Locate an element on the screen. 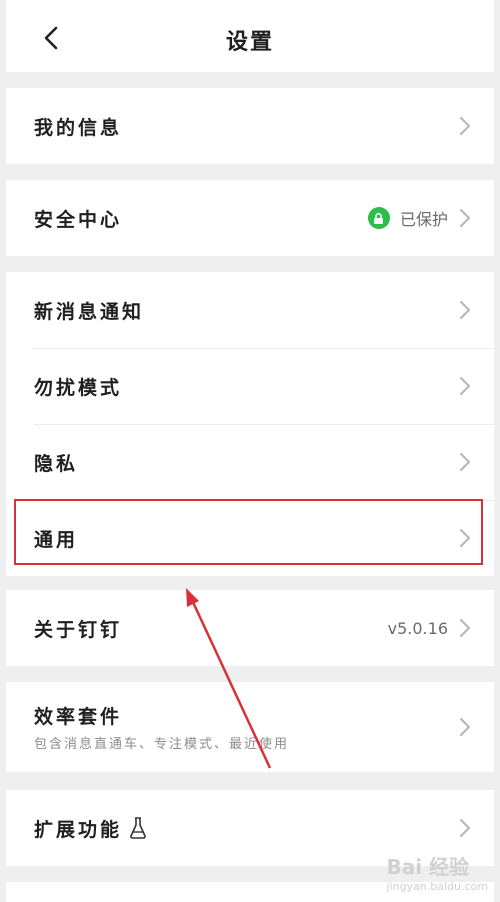 Image resolution: width=500 pixels, height=902 pixels. settings-item-my-info: 我的信息 is located at coordinates (250, 126).